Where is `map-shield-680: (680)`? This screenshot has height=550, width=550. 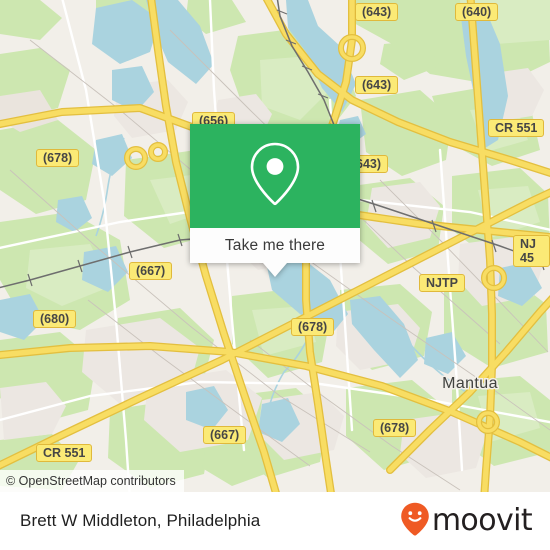 map-shield-680: (680) is located at coordinates (55, 319).